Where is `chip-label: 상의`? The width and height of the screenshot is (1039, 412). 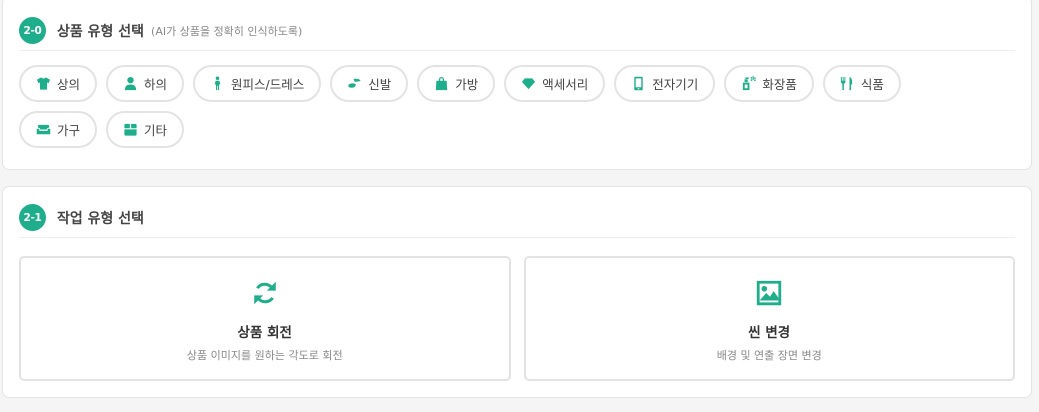
chip-label: 상의 is located at coordinates (69, 84).